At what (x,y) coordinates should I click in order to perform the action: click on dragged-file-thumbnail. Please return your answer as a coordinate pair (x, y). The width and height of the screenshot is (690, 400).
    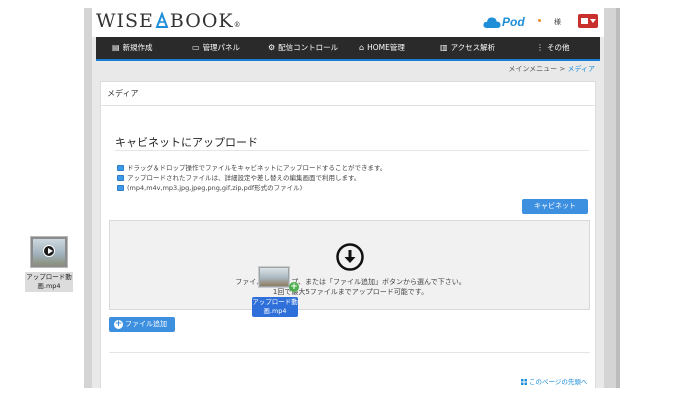
    Looking at the image, I should click on (274, 277).